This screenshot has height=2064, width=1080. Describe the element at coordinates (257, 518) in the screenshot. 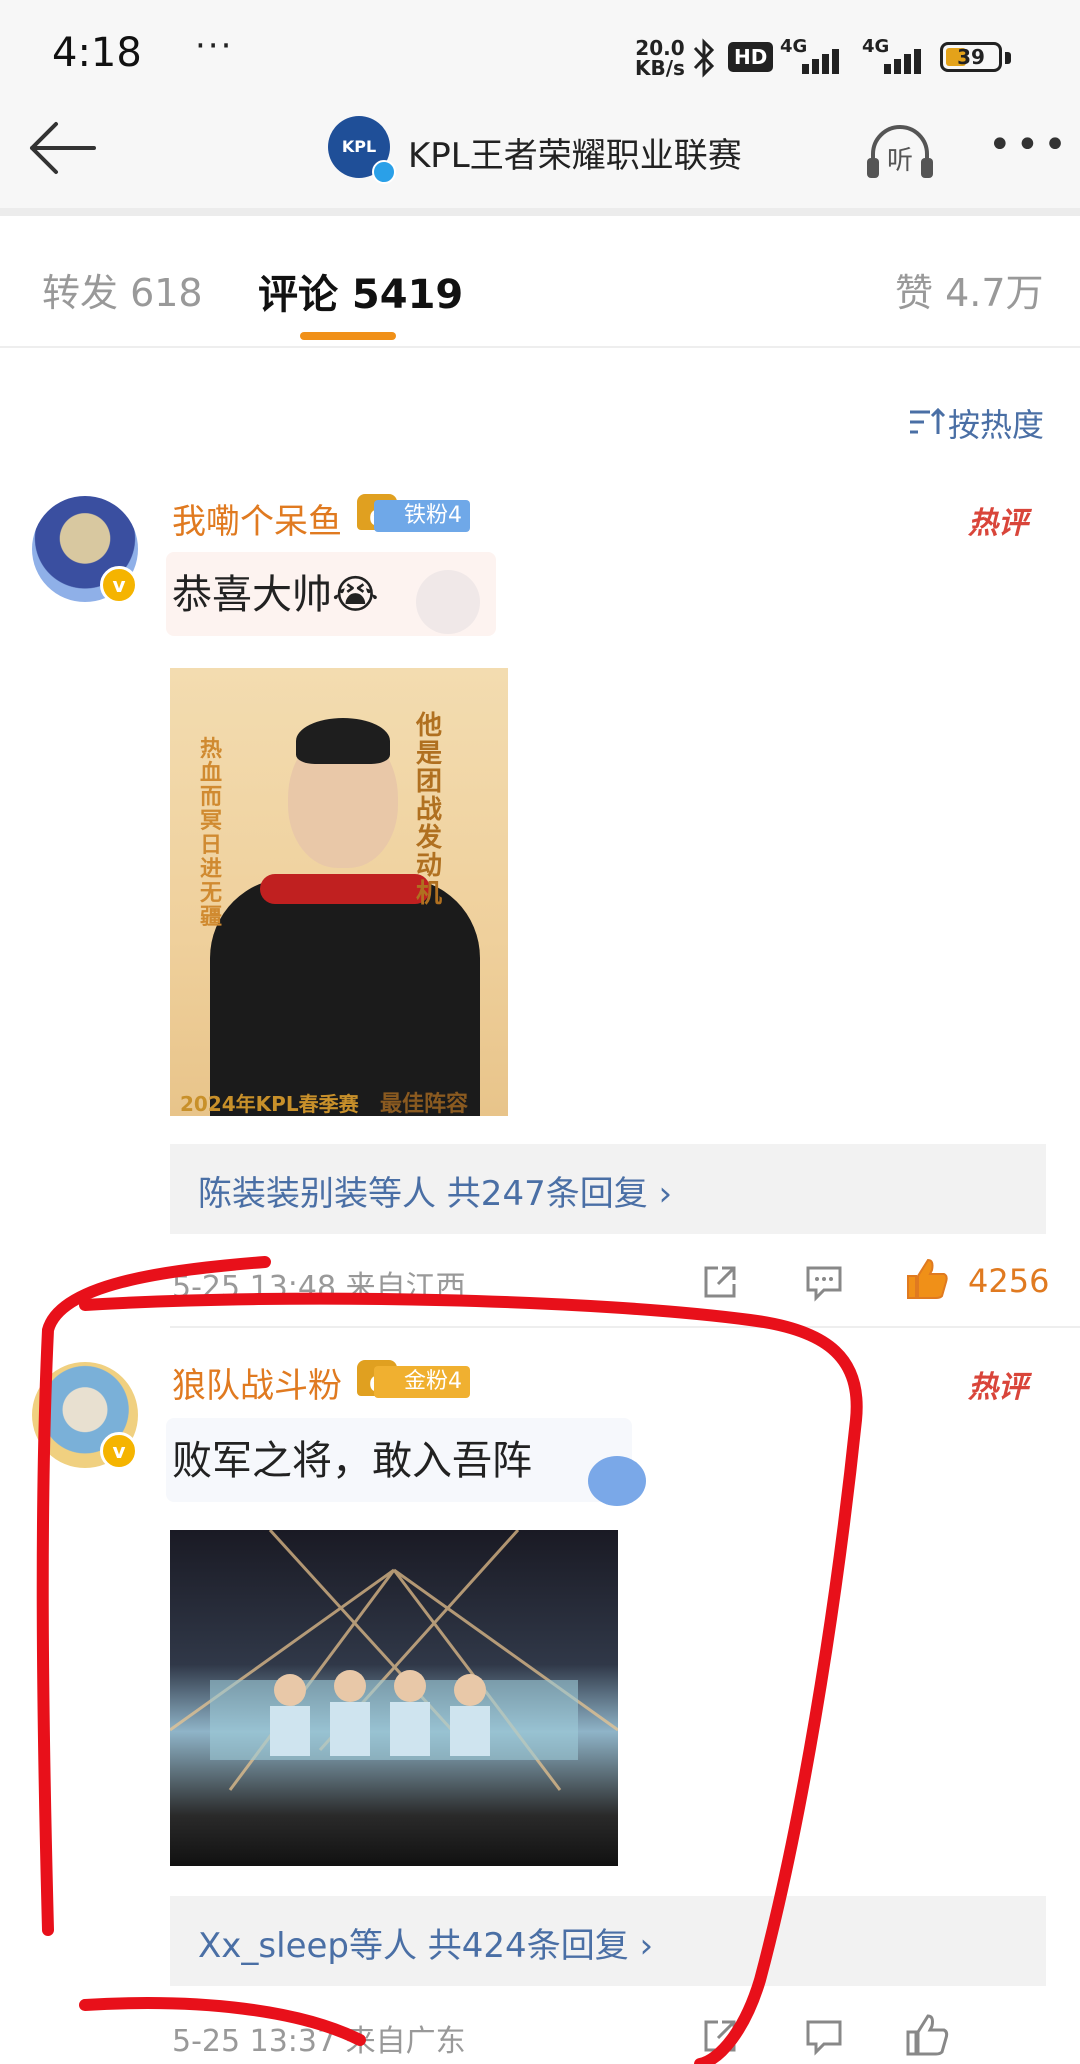

I see `comment-username: 我嘞个呆鱼` at that location.